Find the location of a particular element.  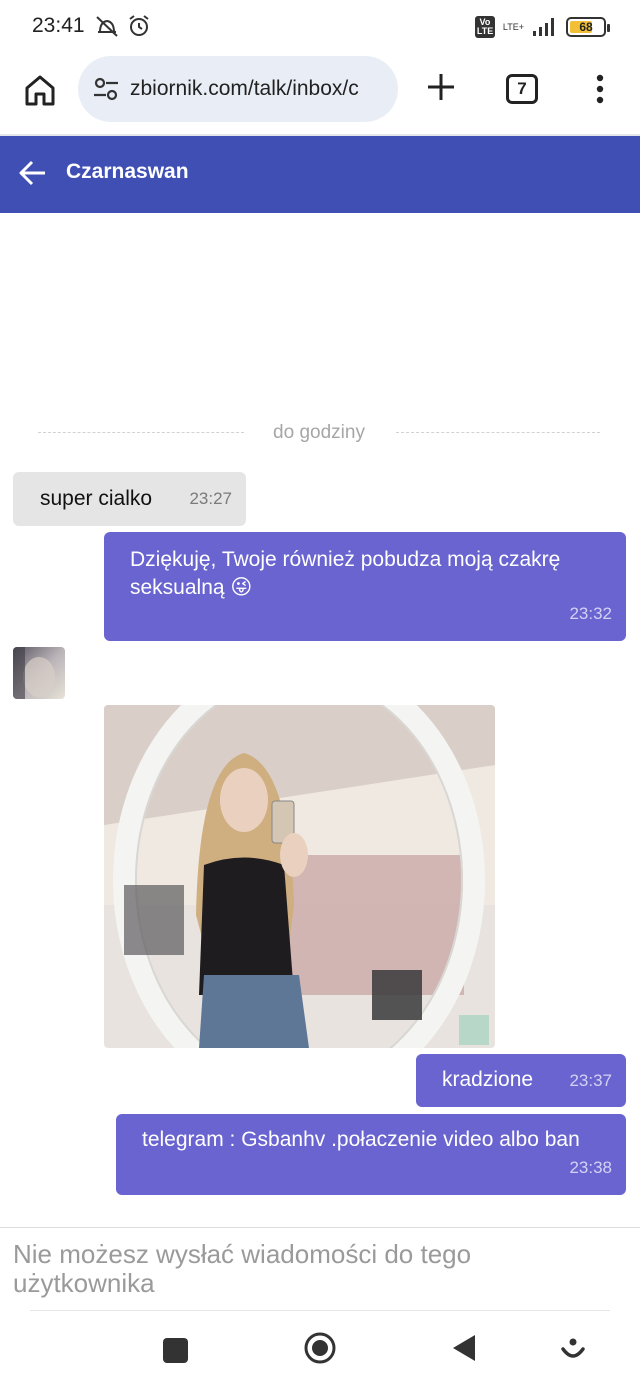

plus-icon is located at coordinates (441, 87).